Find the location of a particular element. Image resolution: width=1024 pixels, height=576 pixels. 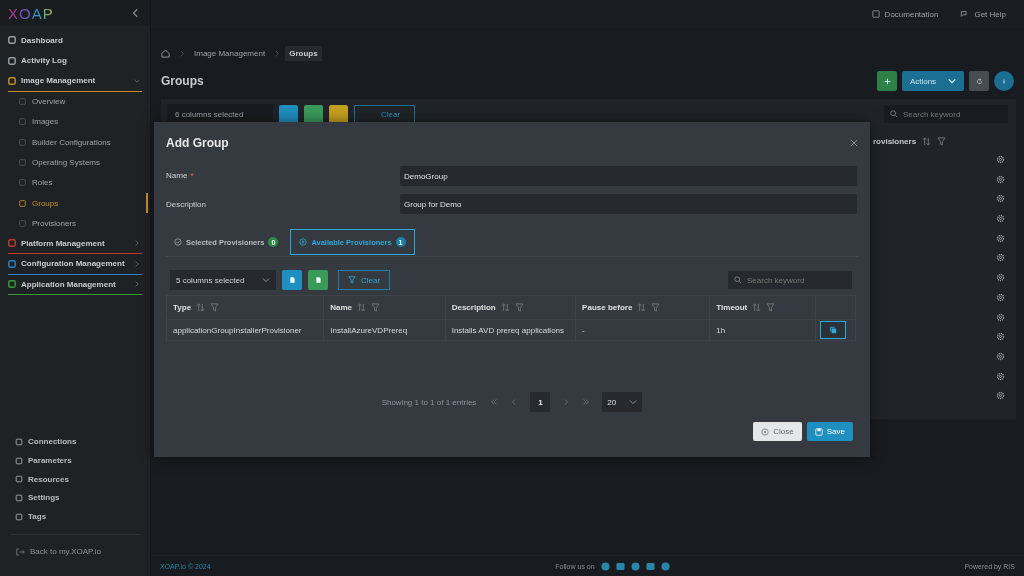

home-icon is located at coordinates (165, 53).